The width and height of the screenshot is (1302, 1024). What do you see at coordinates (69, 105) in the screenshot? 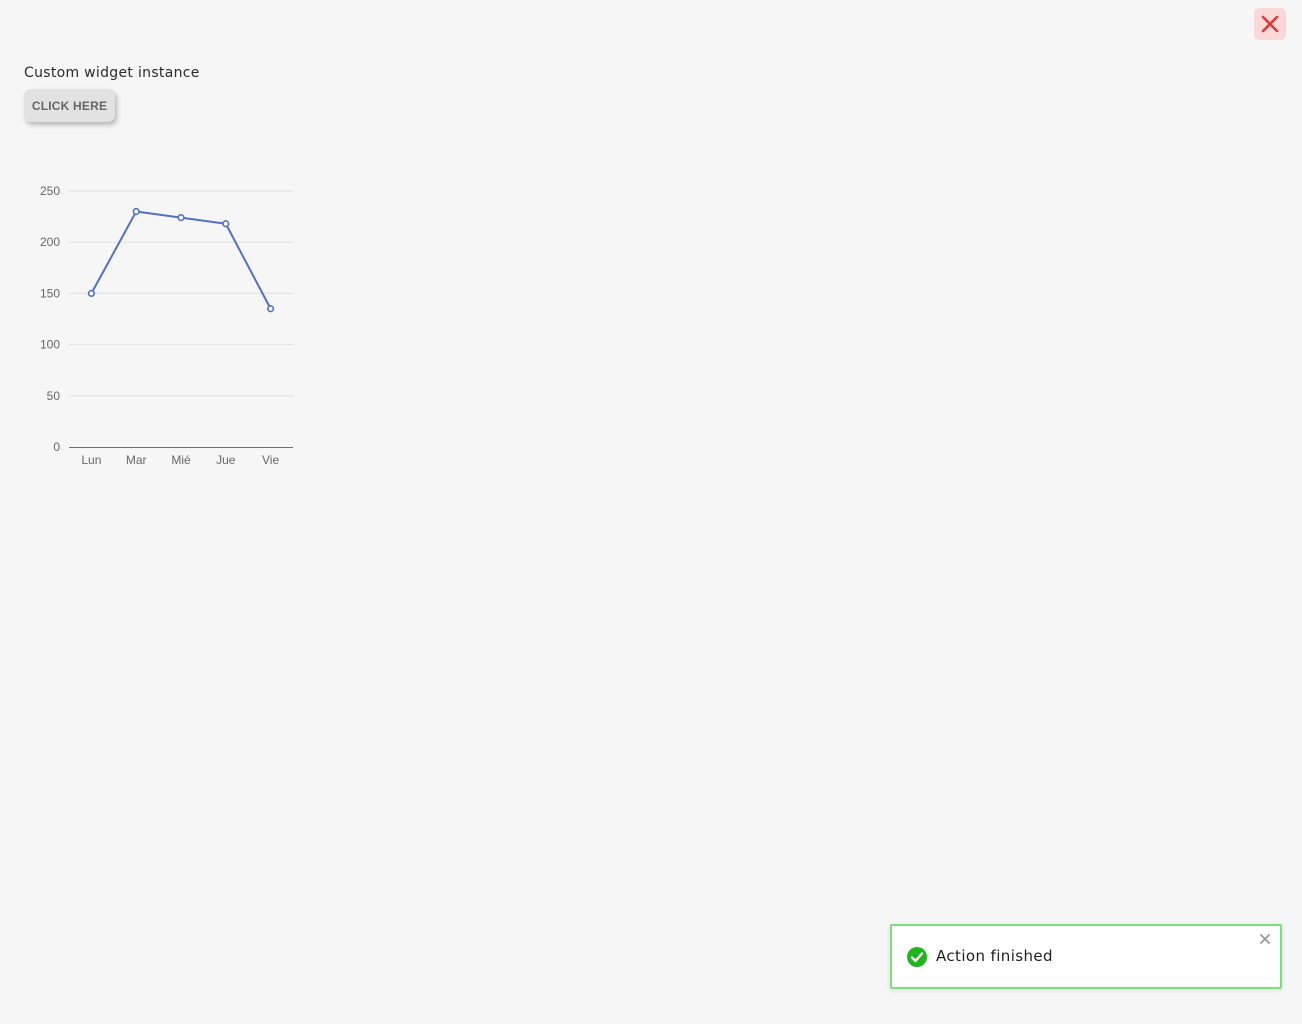
I see `click-here-button: CLICK HERE` at bounding box center [69, 105].